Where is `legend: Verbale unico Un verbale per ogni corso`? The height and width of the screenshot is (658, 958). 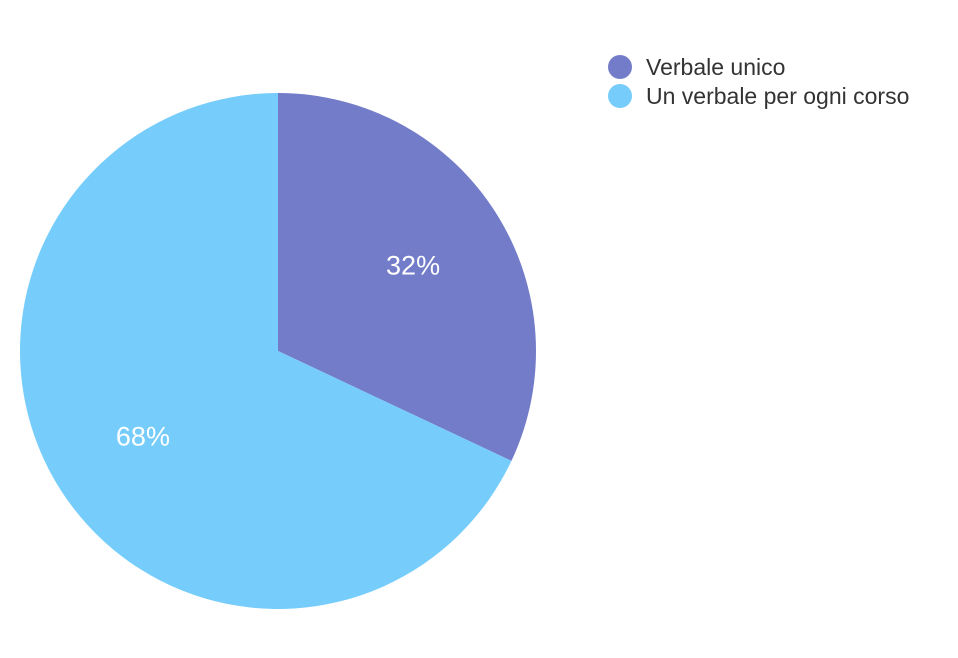 legend: Verbale unico Un verbale per ogni corso is located at coordinates (758, 81).